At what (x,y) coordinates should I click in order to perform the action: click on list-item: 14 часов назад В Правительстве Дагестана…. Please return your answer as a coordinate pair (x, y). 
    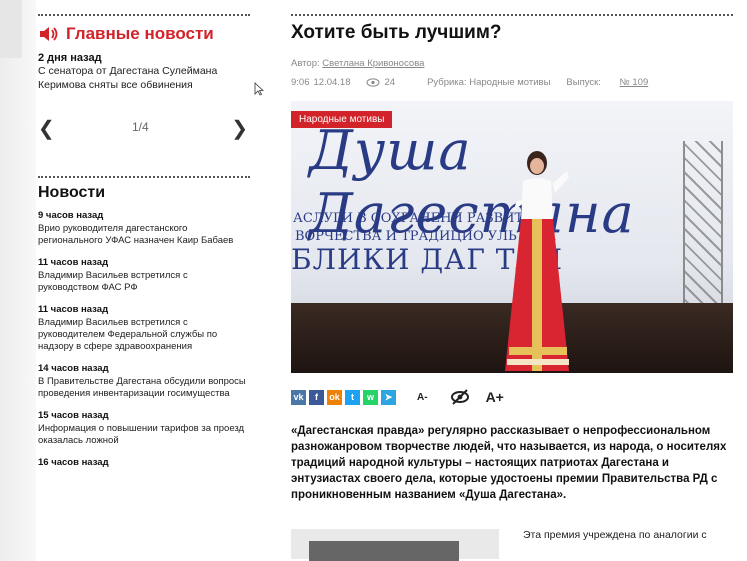
    Looking at the image, I should click on (144, 381).